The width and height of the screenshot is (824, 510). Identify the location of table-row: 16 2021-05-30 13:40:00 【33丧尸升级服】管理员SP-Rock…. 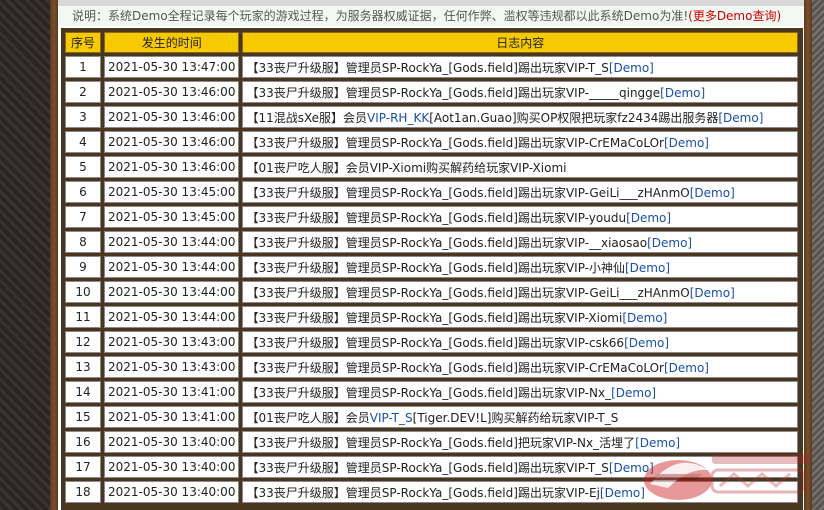
(431, 442).